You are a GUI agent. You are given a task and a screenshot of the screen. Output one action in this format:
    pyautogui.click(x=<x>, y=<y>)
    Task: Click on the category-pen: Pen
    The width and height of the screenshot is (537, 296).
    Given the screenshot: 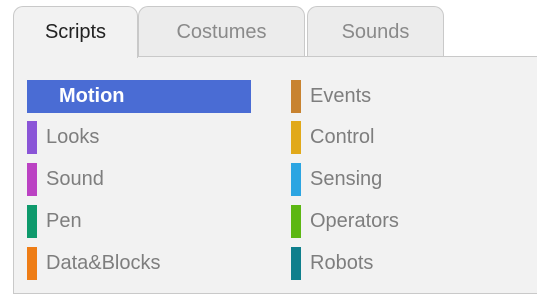 What is the action you would take?
    pyautogui.click(x=54, y=221)
    